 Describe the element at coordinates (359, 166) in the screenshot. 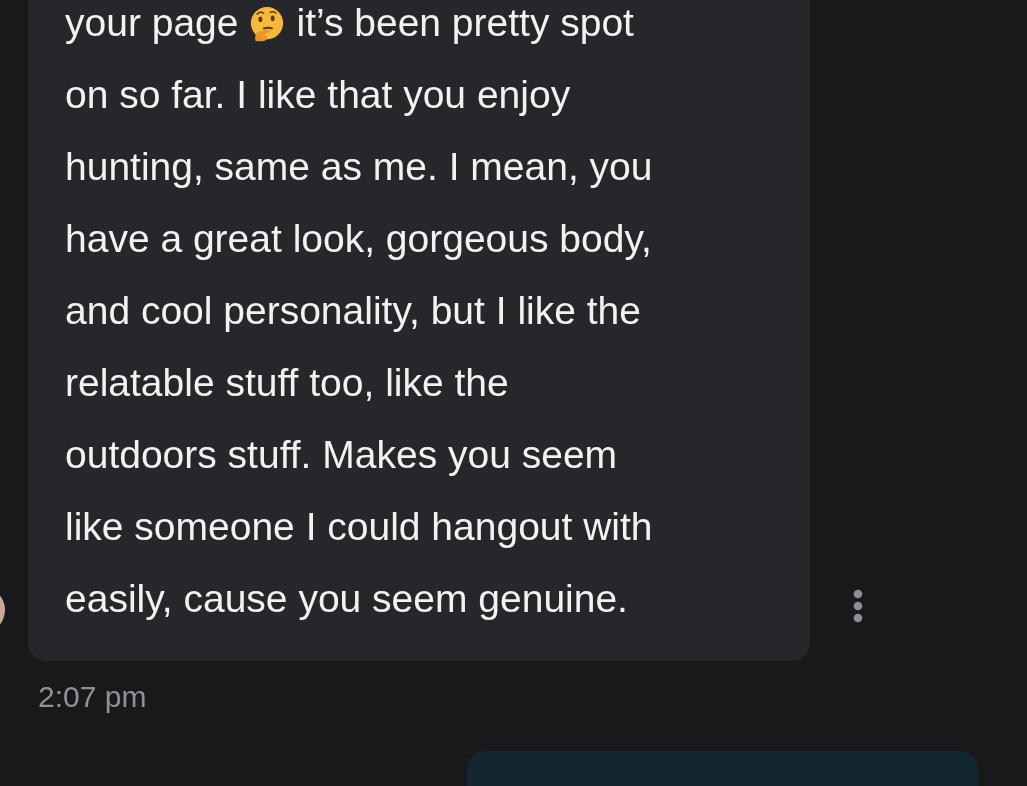

I see `message-text: hunting, same as me. I mean, you` at that location.